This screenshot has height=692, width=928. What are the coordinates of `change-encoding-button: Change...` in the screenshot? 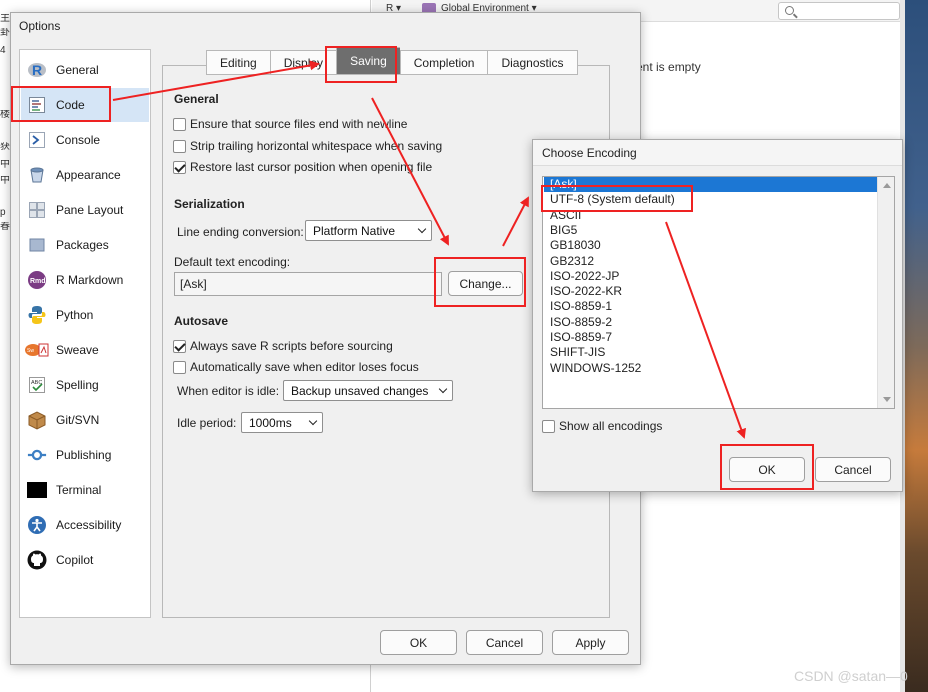 It's located at (485, 283).